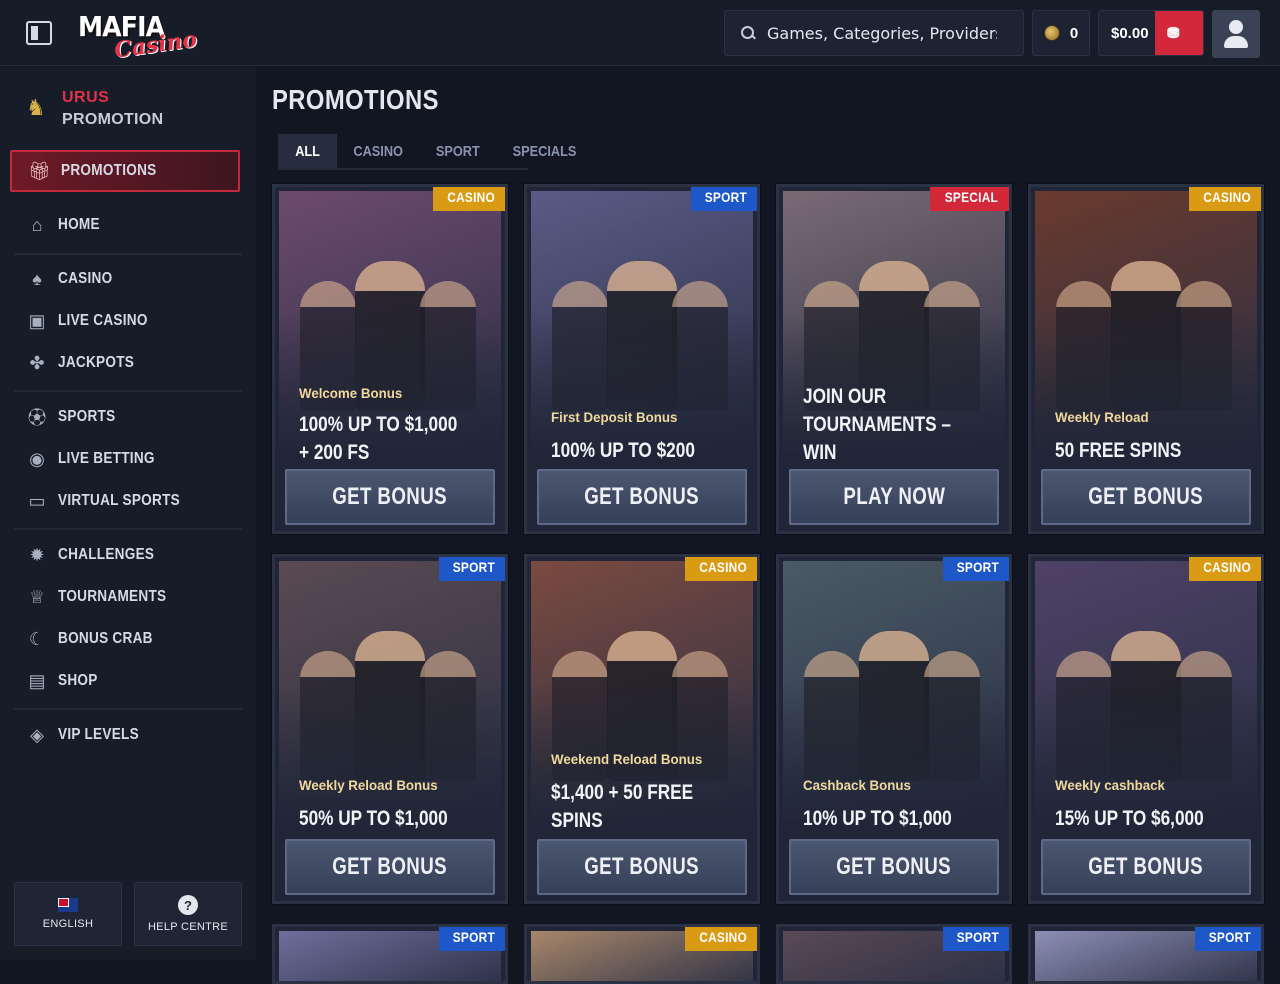 This screenshot has width=1280, height=984. Describe the element at coordinates (37, 418) in the screenshot. I see `soccer-ball-icon: ⚽︎` at that location.